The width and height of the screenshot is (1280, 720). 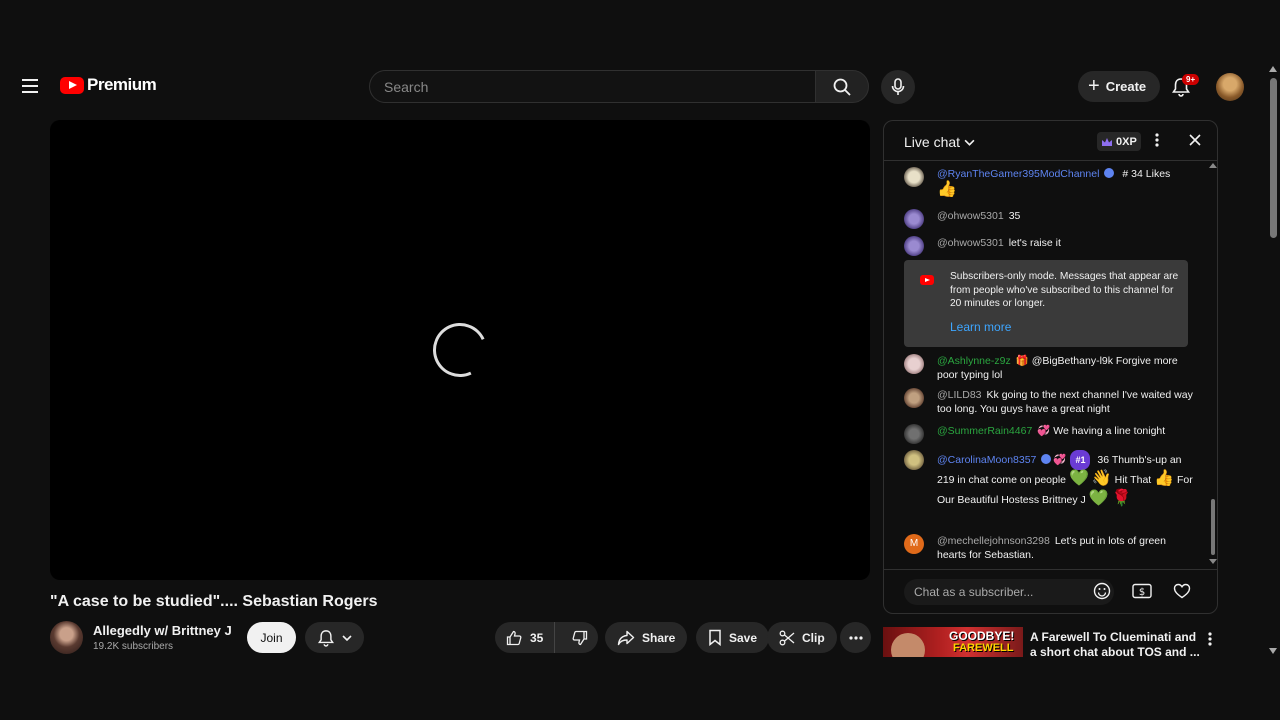 I want to click on page-scroll-up-arrow, so click(x=1273, y=69).